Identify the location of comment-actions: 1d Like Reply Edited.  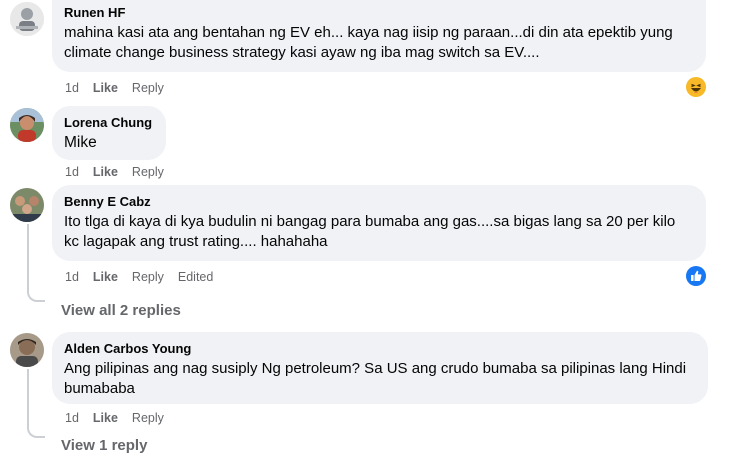
(146, 277).